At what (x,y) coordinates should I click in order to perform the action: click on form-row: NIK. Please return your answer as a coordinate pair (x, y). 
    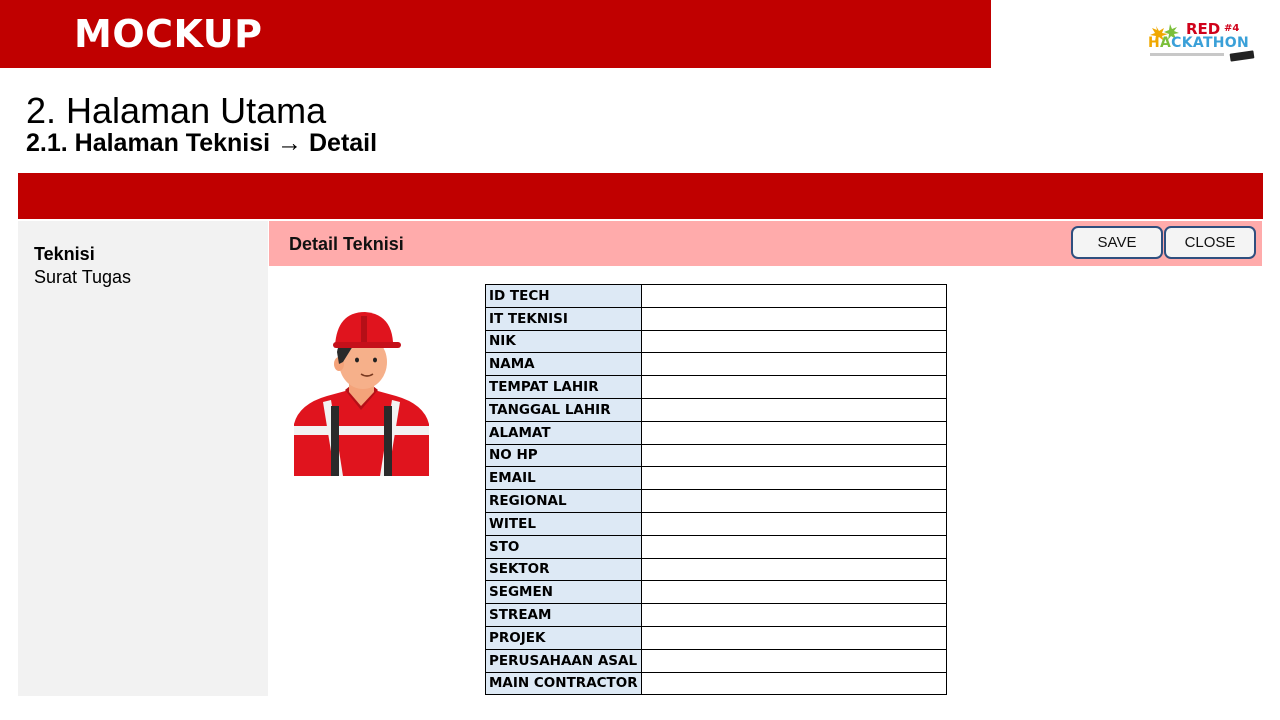
    Looking at the image, I should click on (716, 341).